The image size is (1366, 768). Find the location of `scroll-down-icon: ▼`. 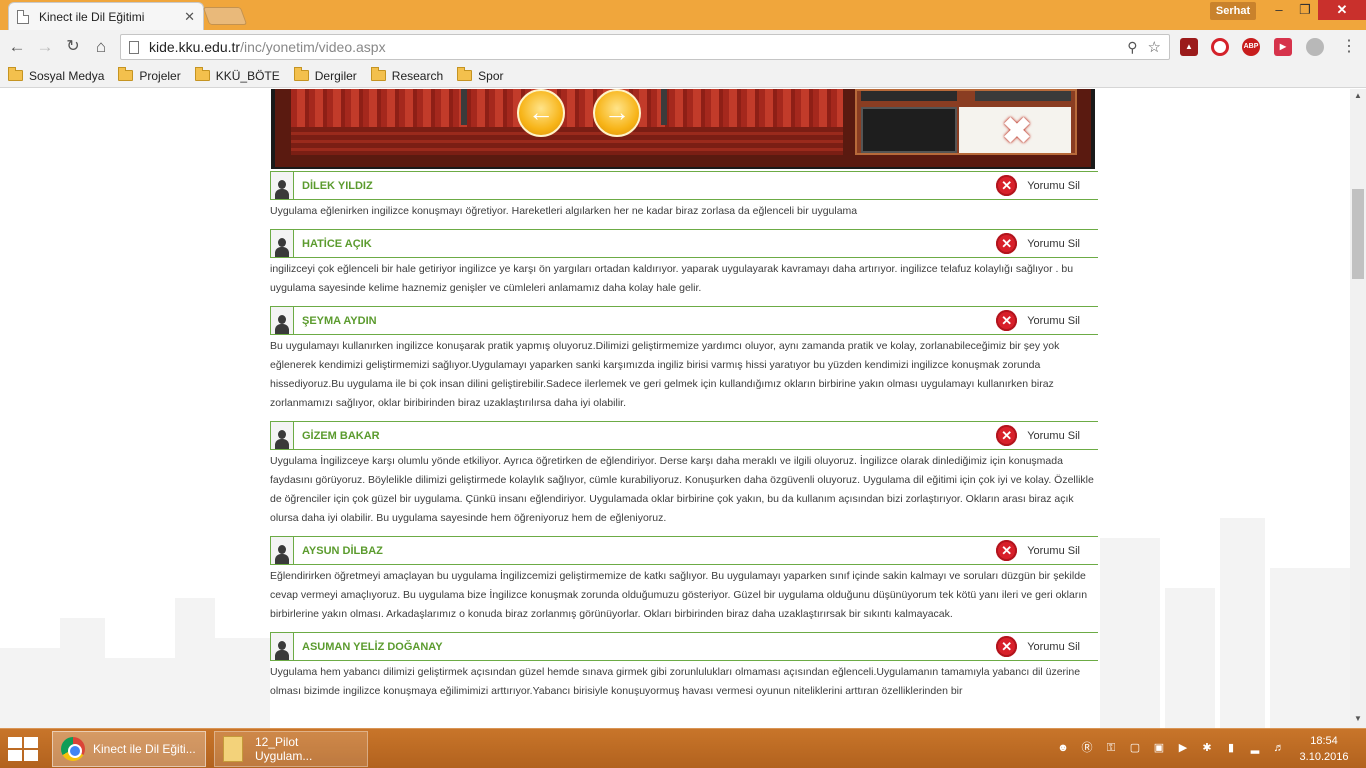

scroll-down-icon: ▼ is located at coordinates (1358, 720).